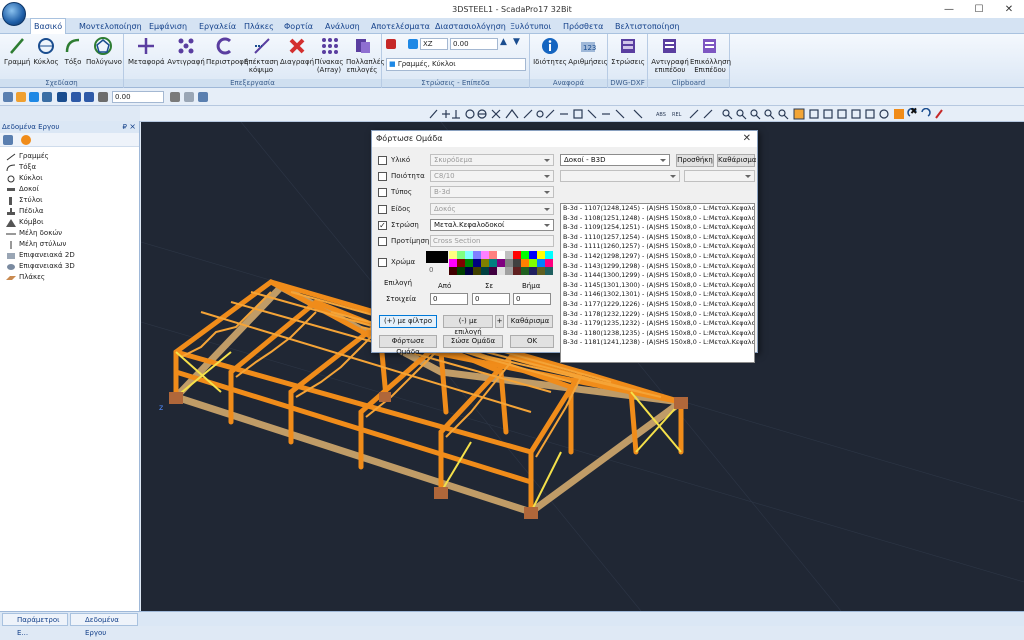 This screenshot has width=1024, height=640. I want to click on polygon-button: Πολύγωνο, so click(104, 51).